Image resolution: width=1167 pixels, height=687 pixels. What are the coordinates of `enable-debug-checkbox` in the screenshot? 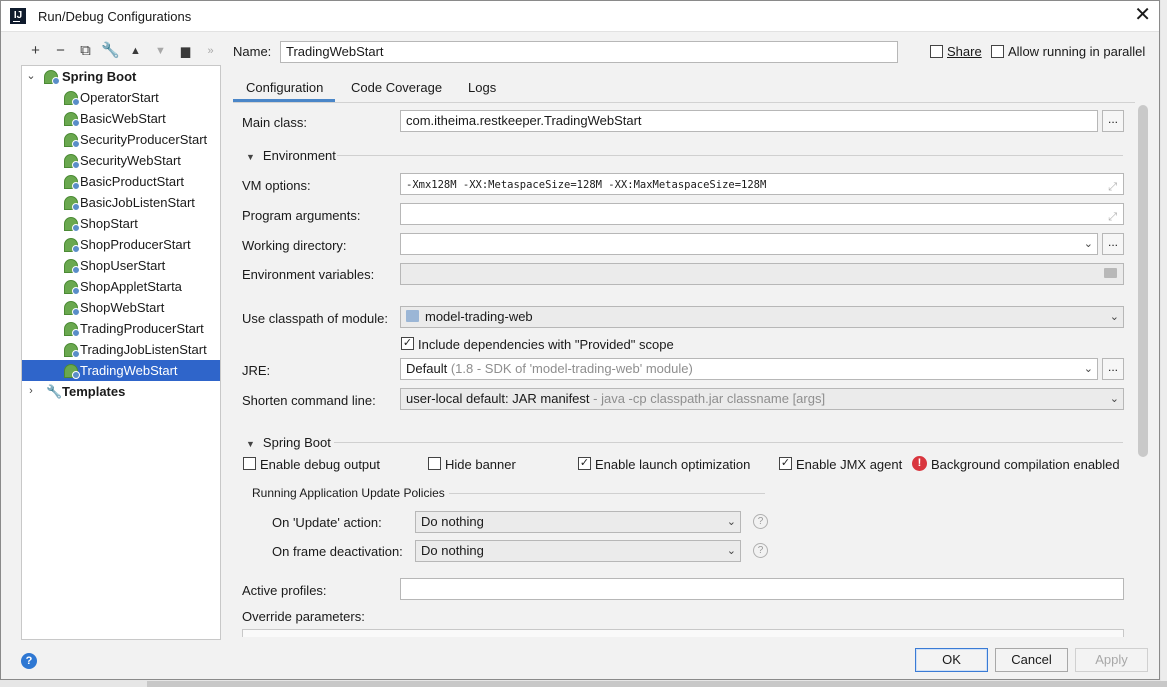 It's located at (249, 463).